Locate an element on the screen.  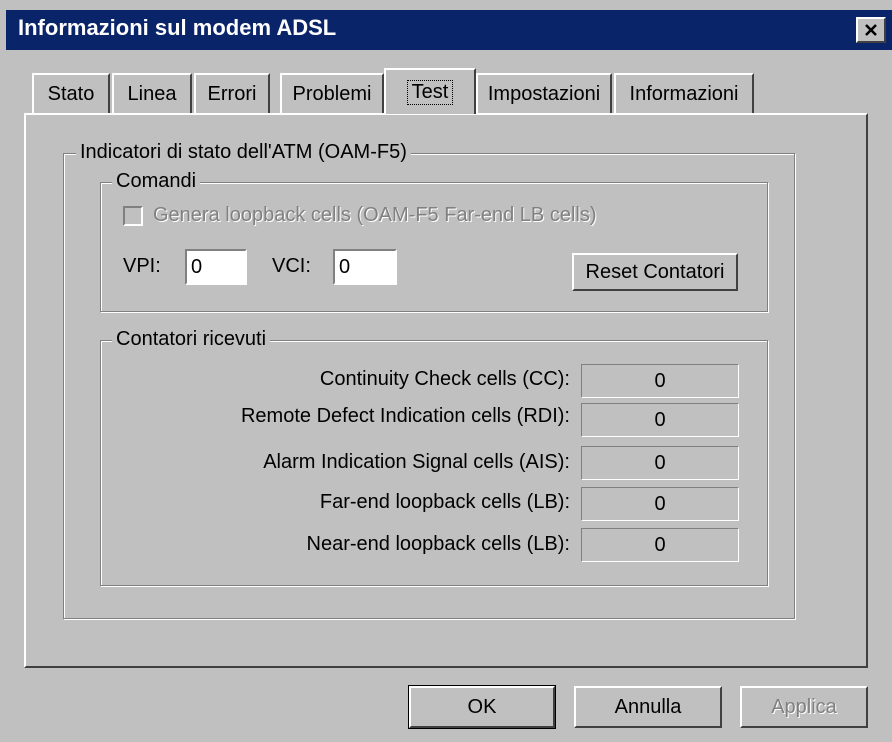
tab-label: Test is located at coordinates (430, 92).